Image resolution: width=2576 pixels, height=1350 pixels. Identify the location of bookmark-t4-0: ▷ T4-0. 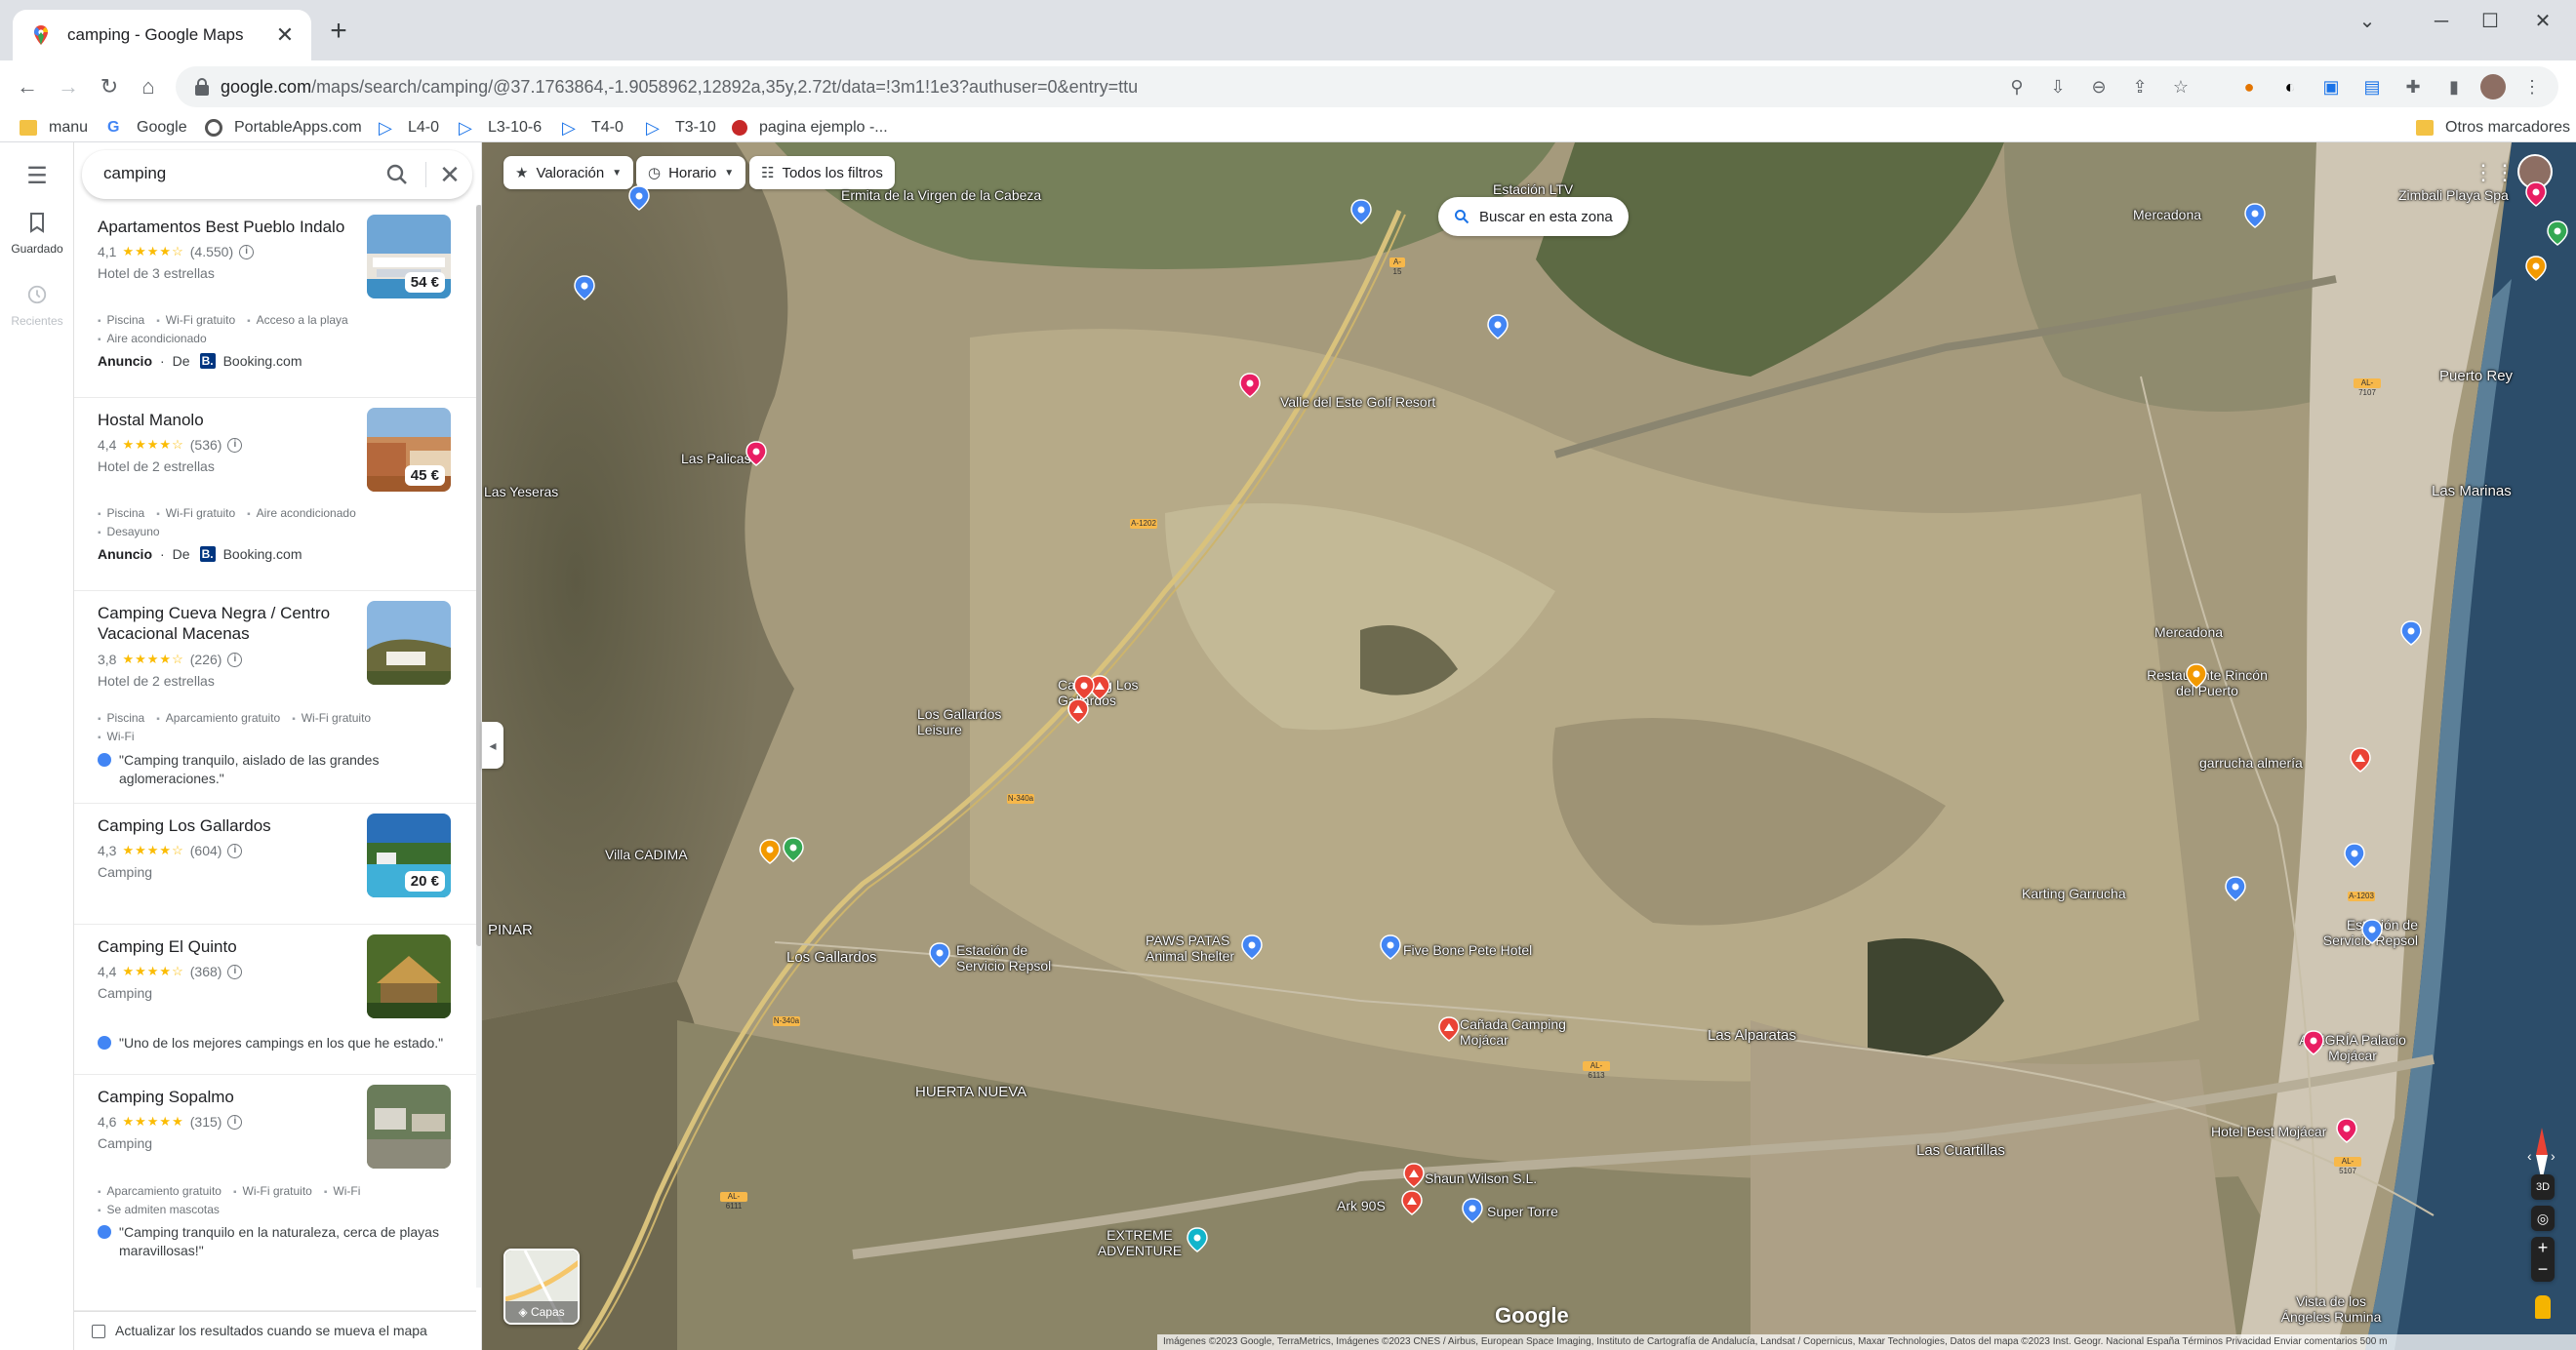
(593, 127).